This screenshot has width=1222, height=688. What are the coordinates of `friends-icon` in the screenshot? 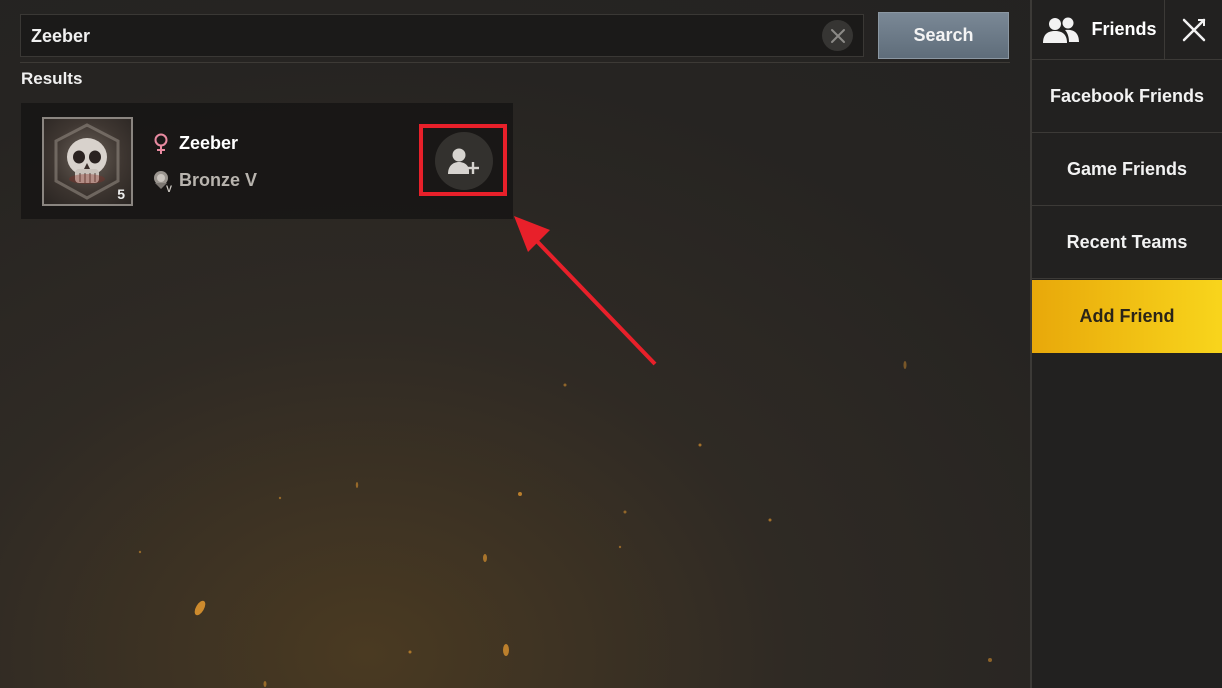 It's located at (1061, 30).